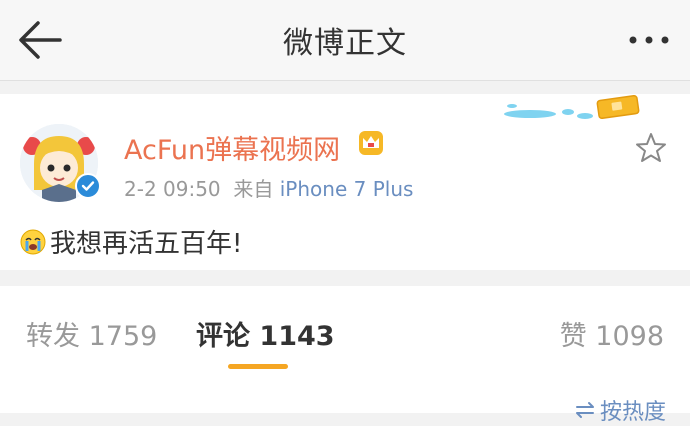 This screenshot has height=426, width=690. I want to click on username: AcFun弹幕视频网, so click(232, 147).